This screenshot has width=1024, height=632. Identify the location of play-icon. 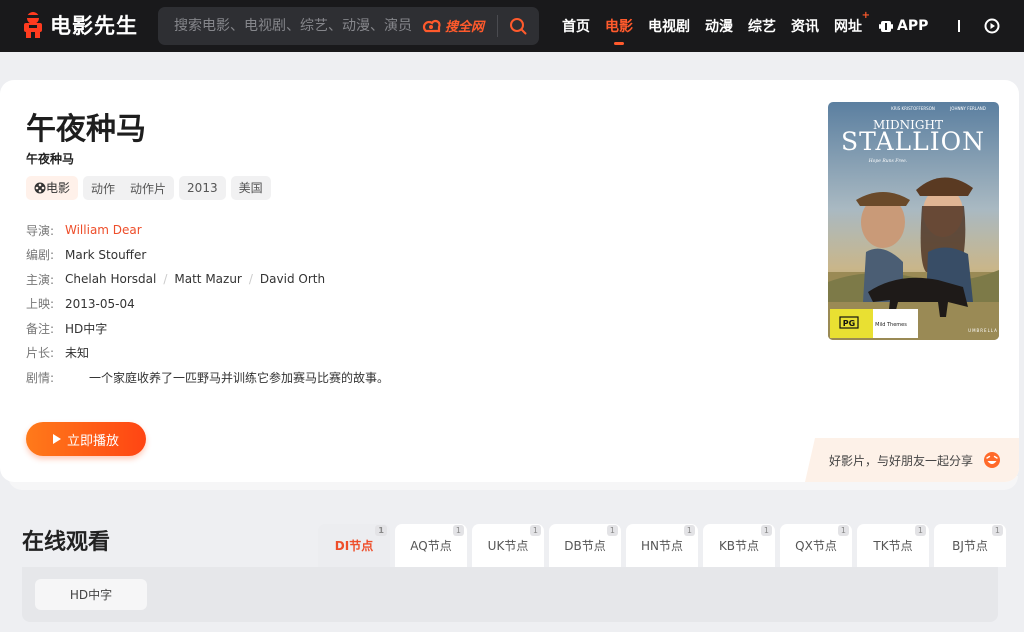
(56, 439).